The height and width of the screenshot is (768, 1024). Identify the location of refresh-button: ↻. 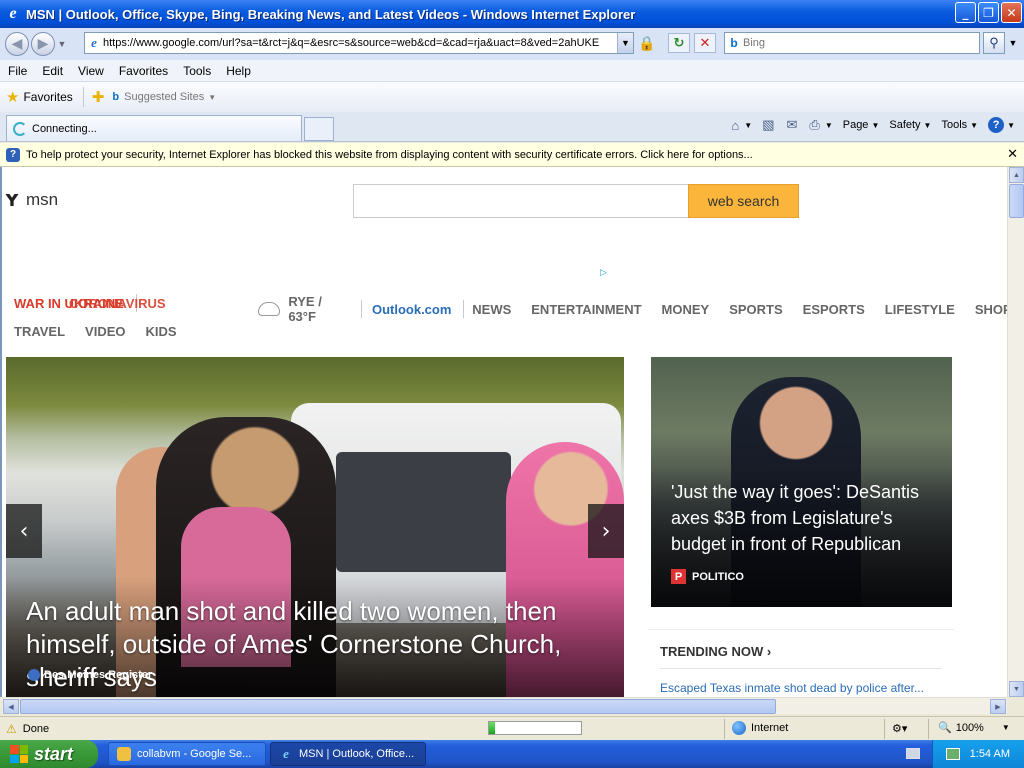
(679, 43).